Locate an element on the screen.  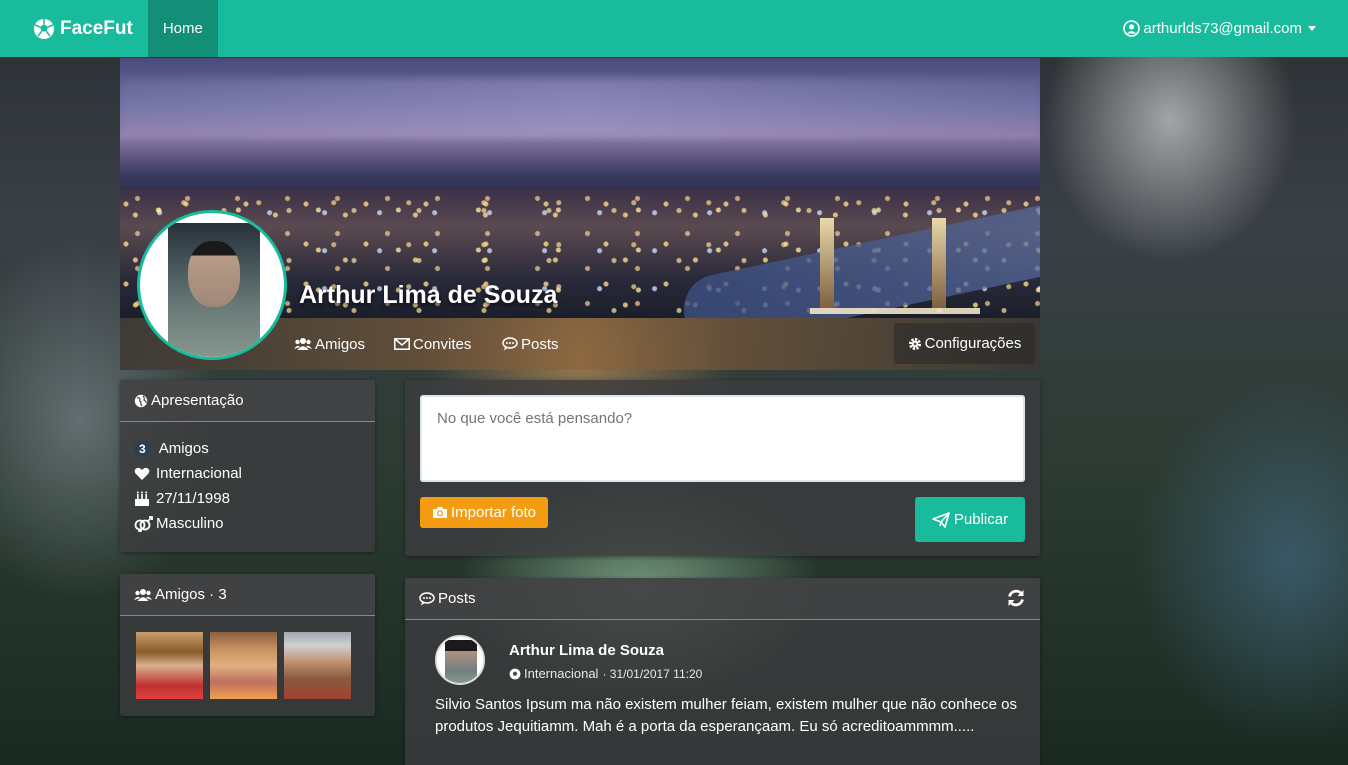
user-menu-toggle: arthurlds73@gmail.com is located at coordinates (1219, 28).